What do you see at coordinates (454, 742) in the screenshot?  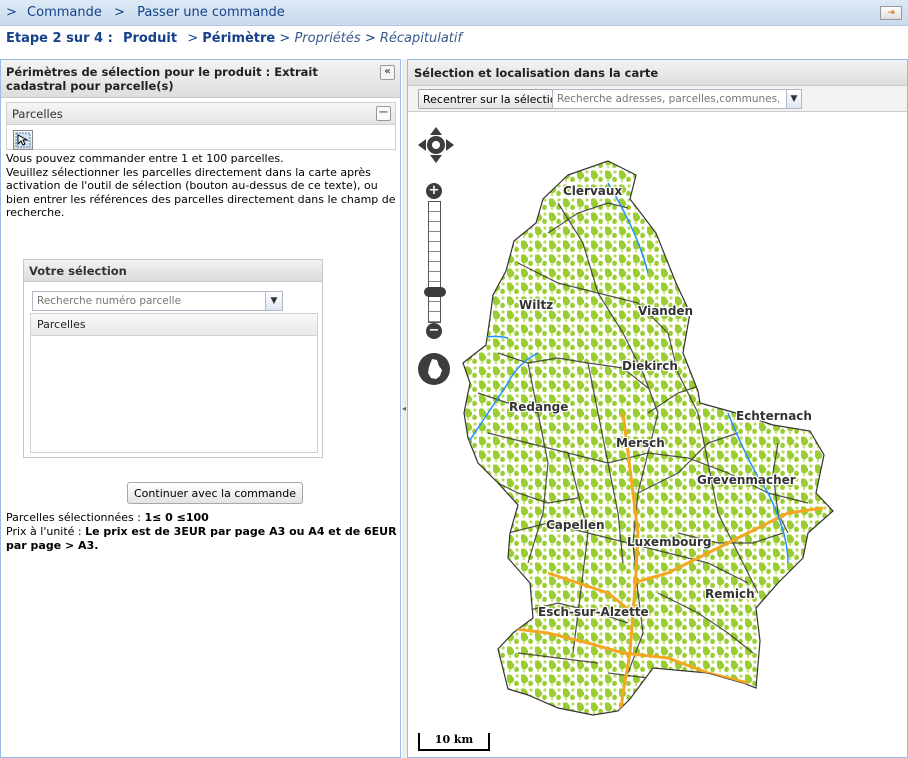 I see `map-scale-bar: 10 km` at bounding box center [454, 742].